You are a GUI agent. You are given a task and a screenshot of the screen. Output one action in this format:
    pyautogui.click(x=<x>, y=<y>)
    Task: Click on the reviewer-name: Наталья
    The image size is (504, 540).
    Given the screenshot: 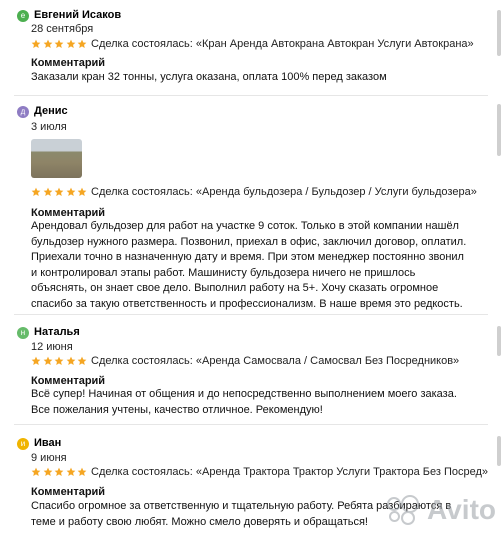 What is the action you would take?
    pyautogui.click(x=57, y=332)
    